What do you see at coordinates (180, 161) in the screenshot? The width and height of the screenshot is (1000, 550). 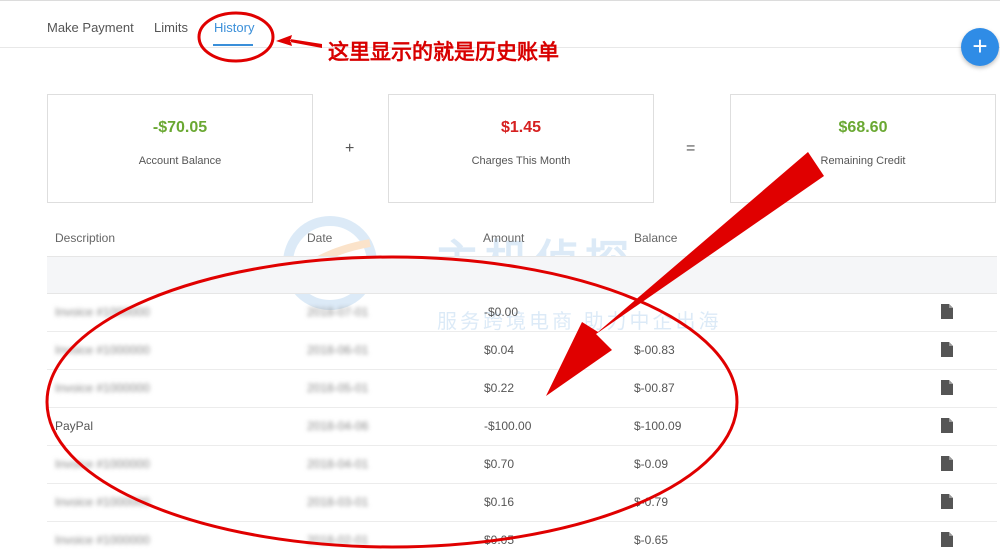 I see `account-balance-label: Account Balance` at bounding box center [180, 161].